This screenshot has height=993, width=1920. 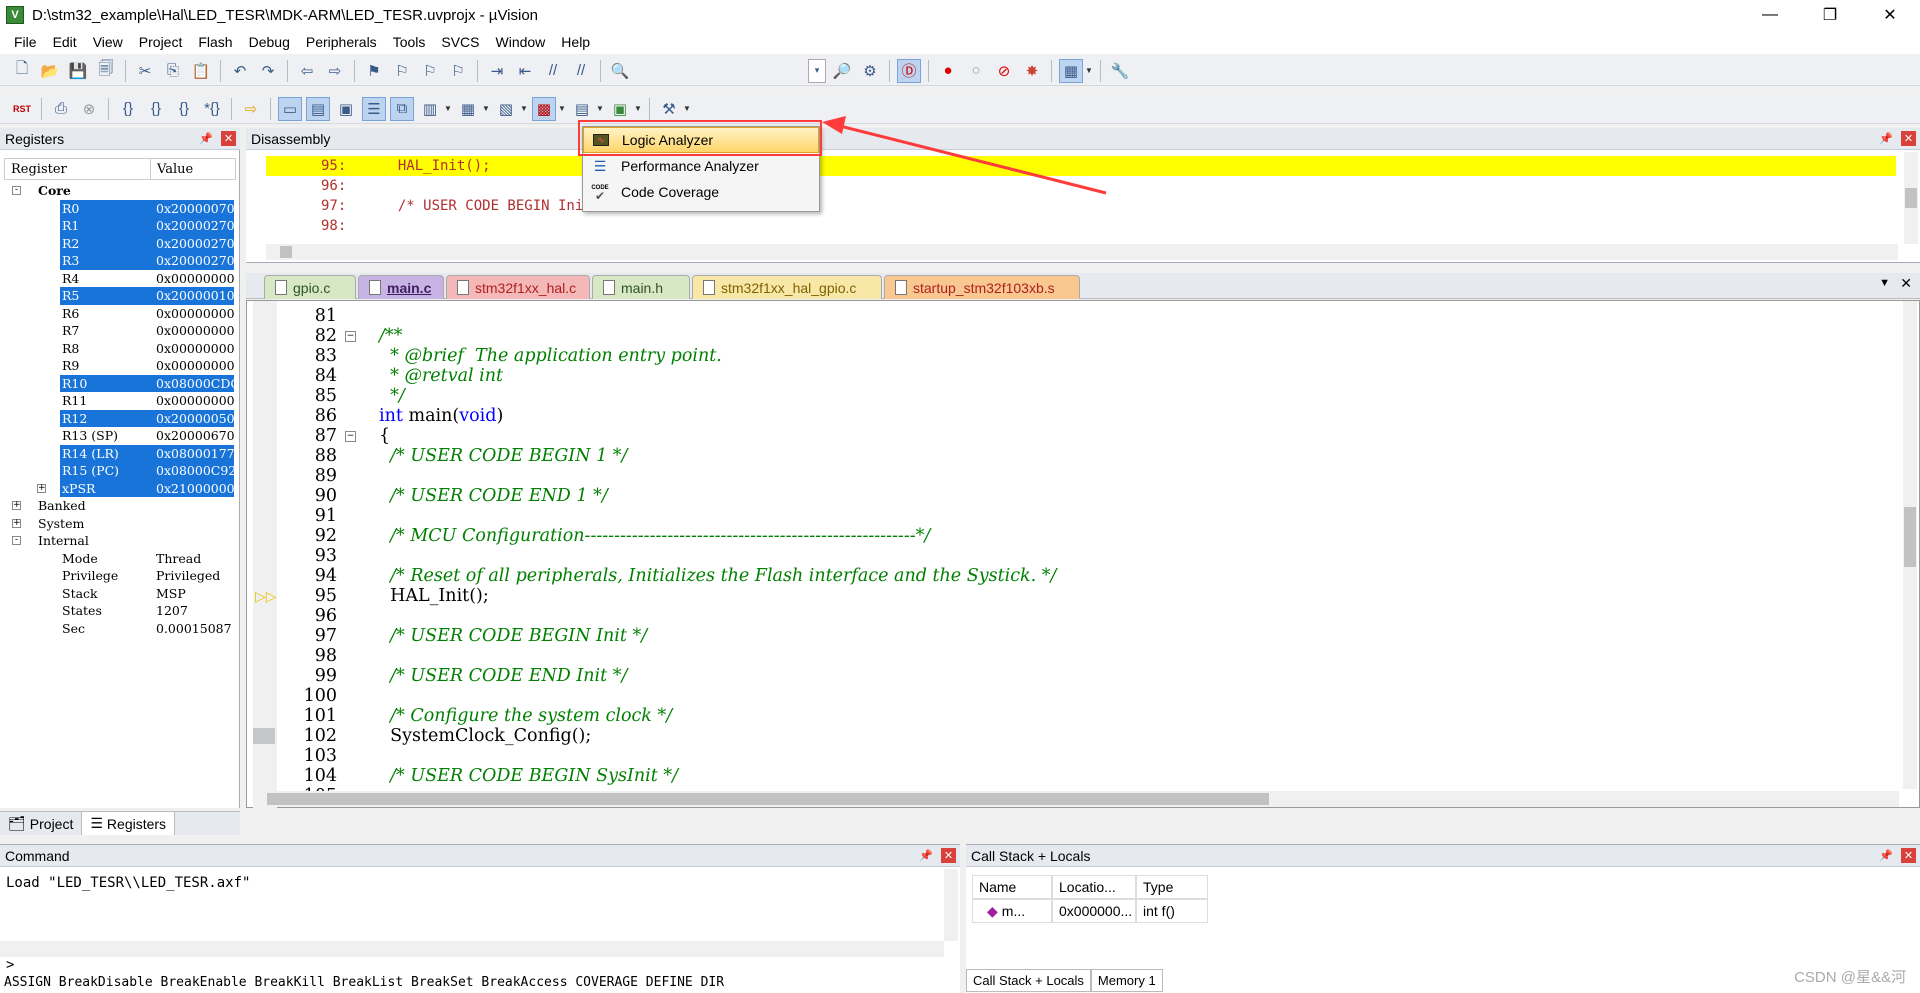 I want to click on register-row: R50x20000010, so click(x=120, y=296).